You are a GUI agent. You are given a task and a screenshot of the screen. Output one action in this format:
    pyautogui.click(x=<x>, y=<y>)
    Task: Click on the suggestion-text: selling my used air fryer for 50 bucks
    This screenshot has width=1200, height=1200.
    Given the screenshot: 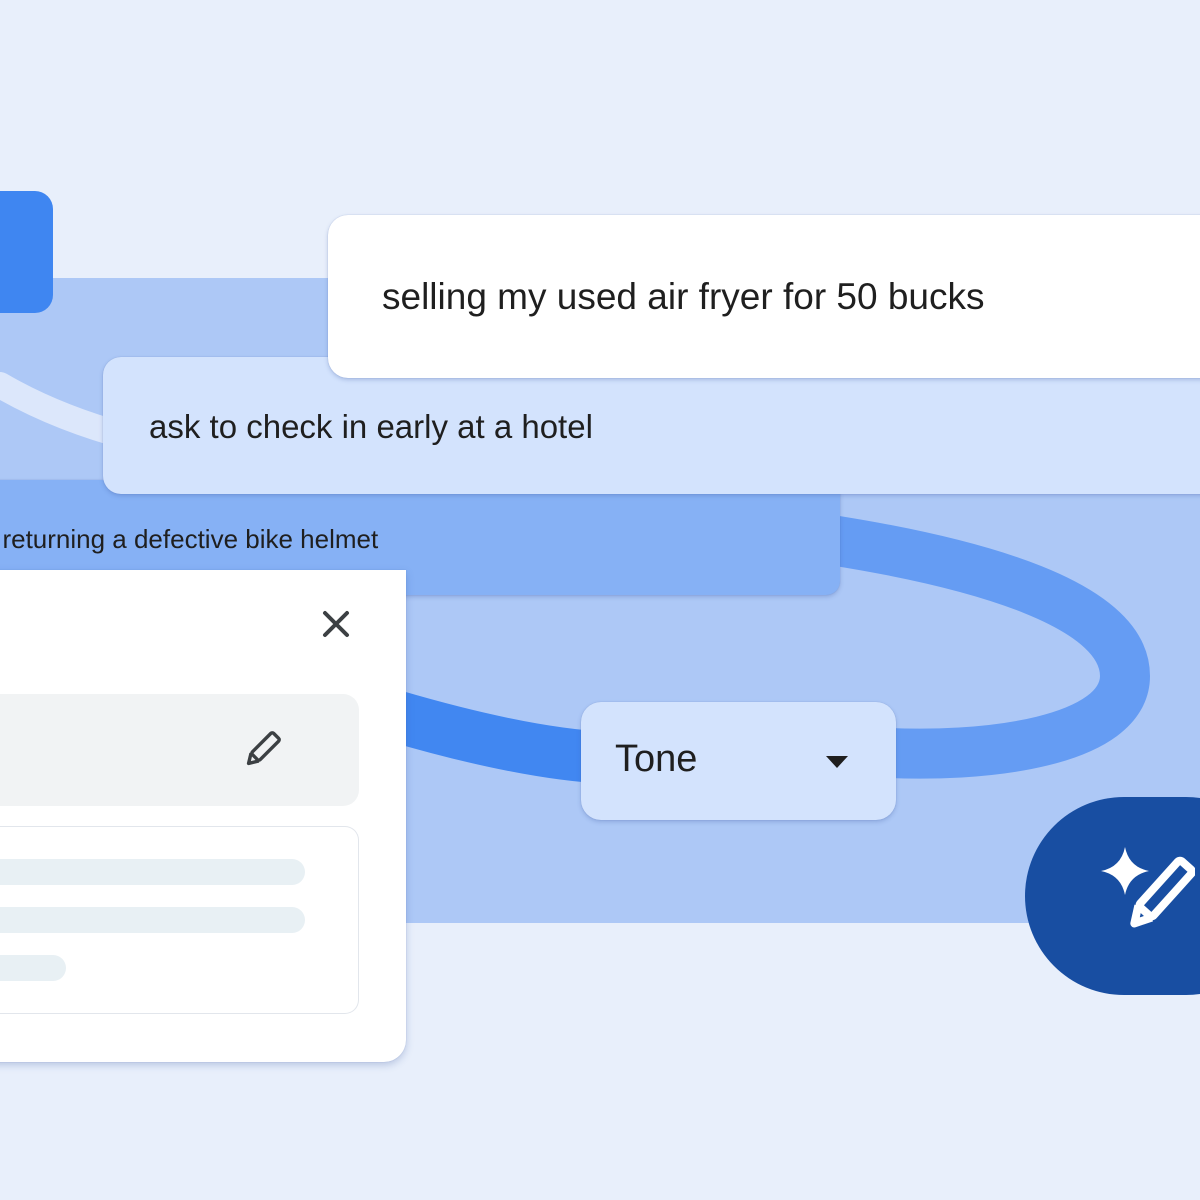 What is the action you would take?
    pyautogui.click(x=683, y=296)
    